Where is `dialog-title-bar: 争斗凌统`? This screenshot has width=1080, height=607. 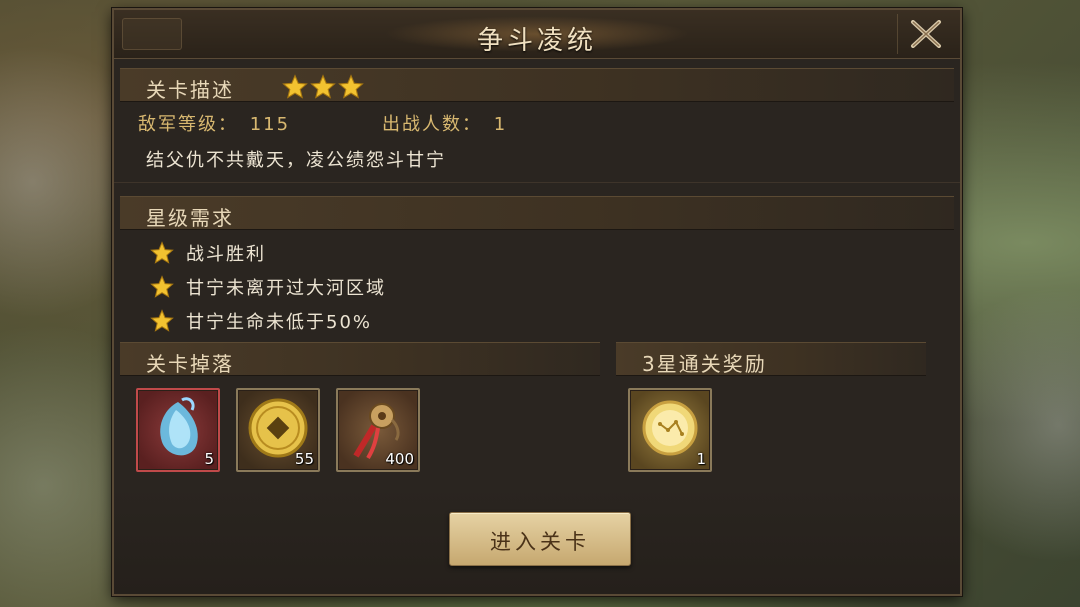
dialog-title-bar: 争斗凌统 is located at coordinates (537, 34).